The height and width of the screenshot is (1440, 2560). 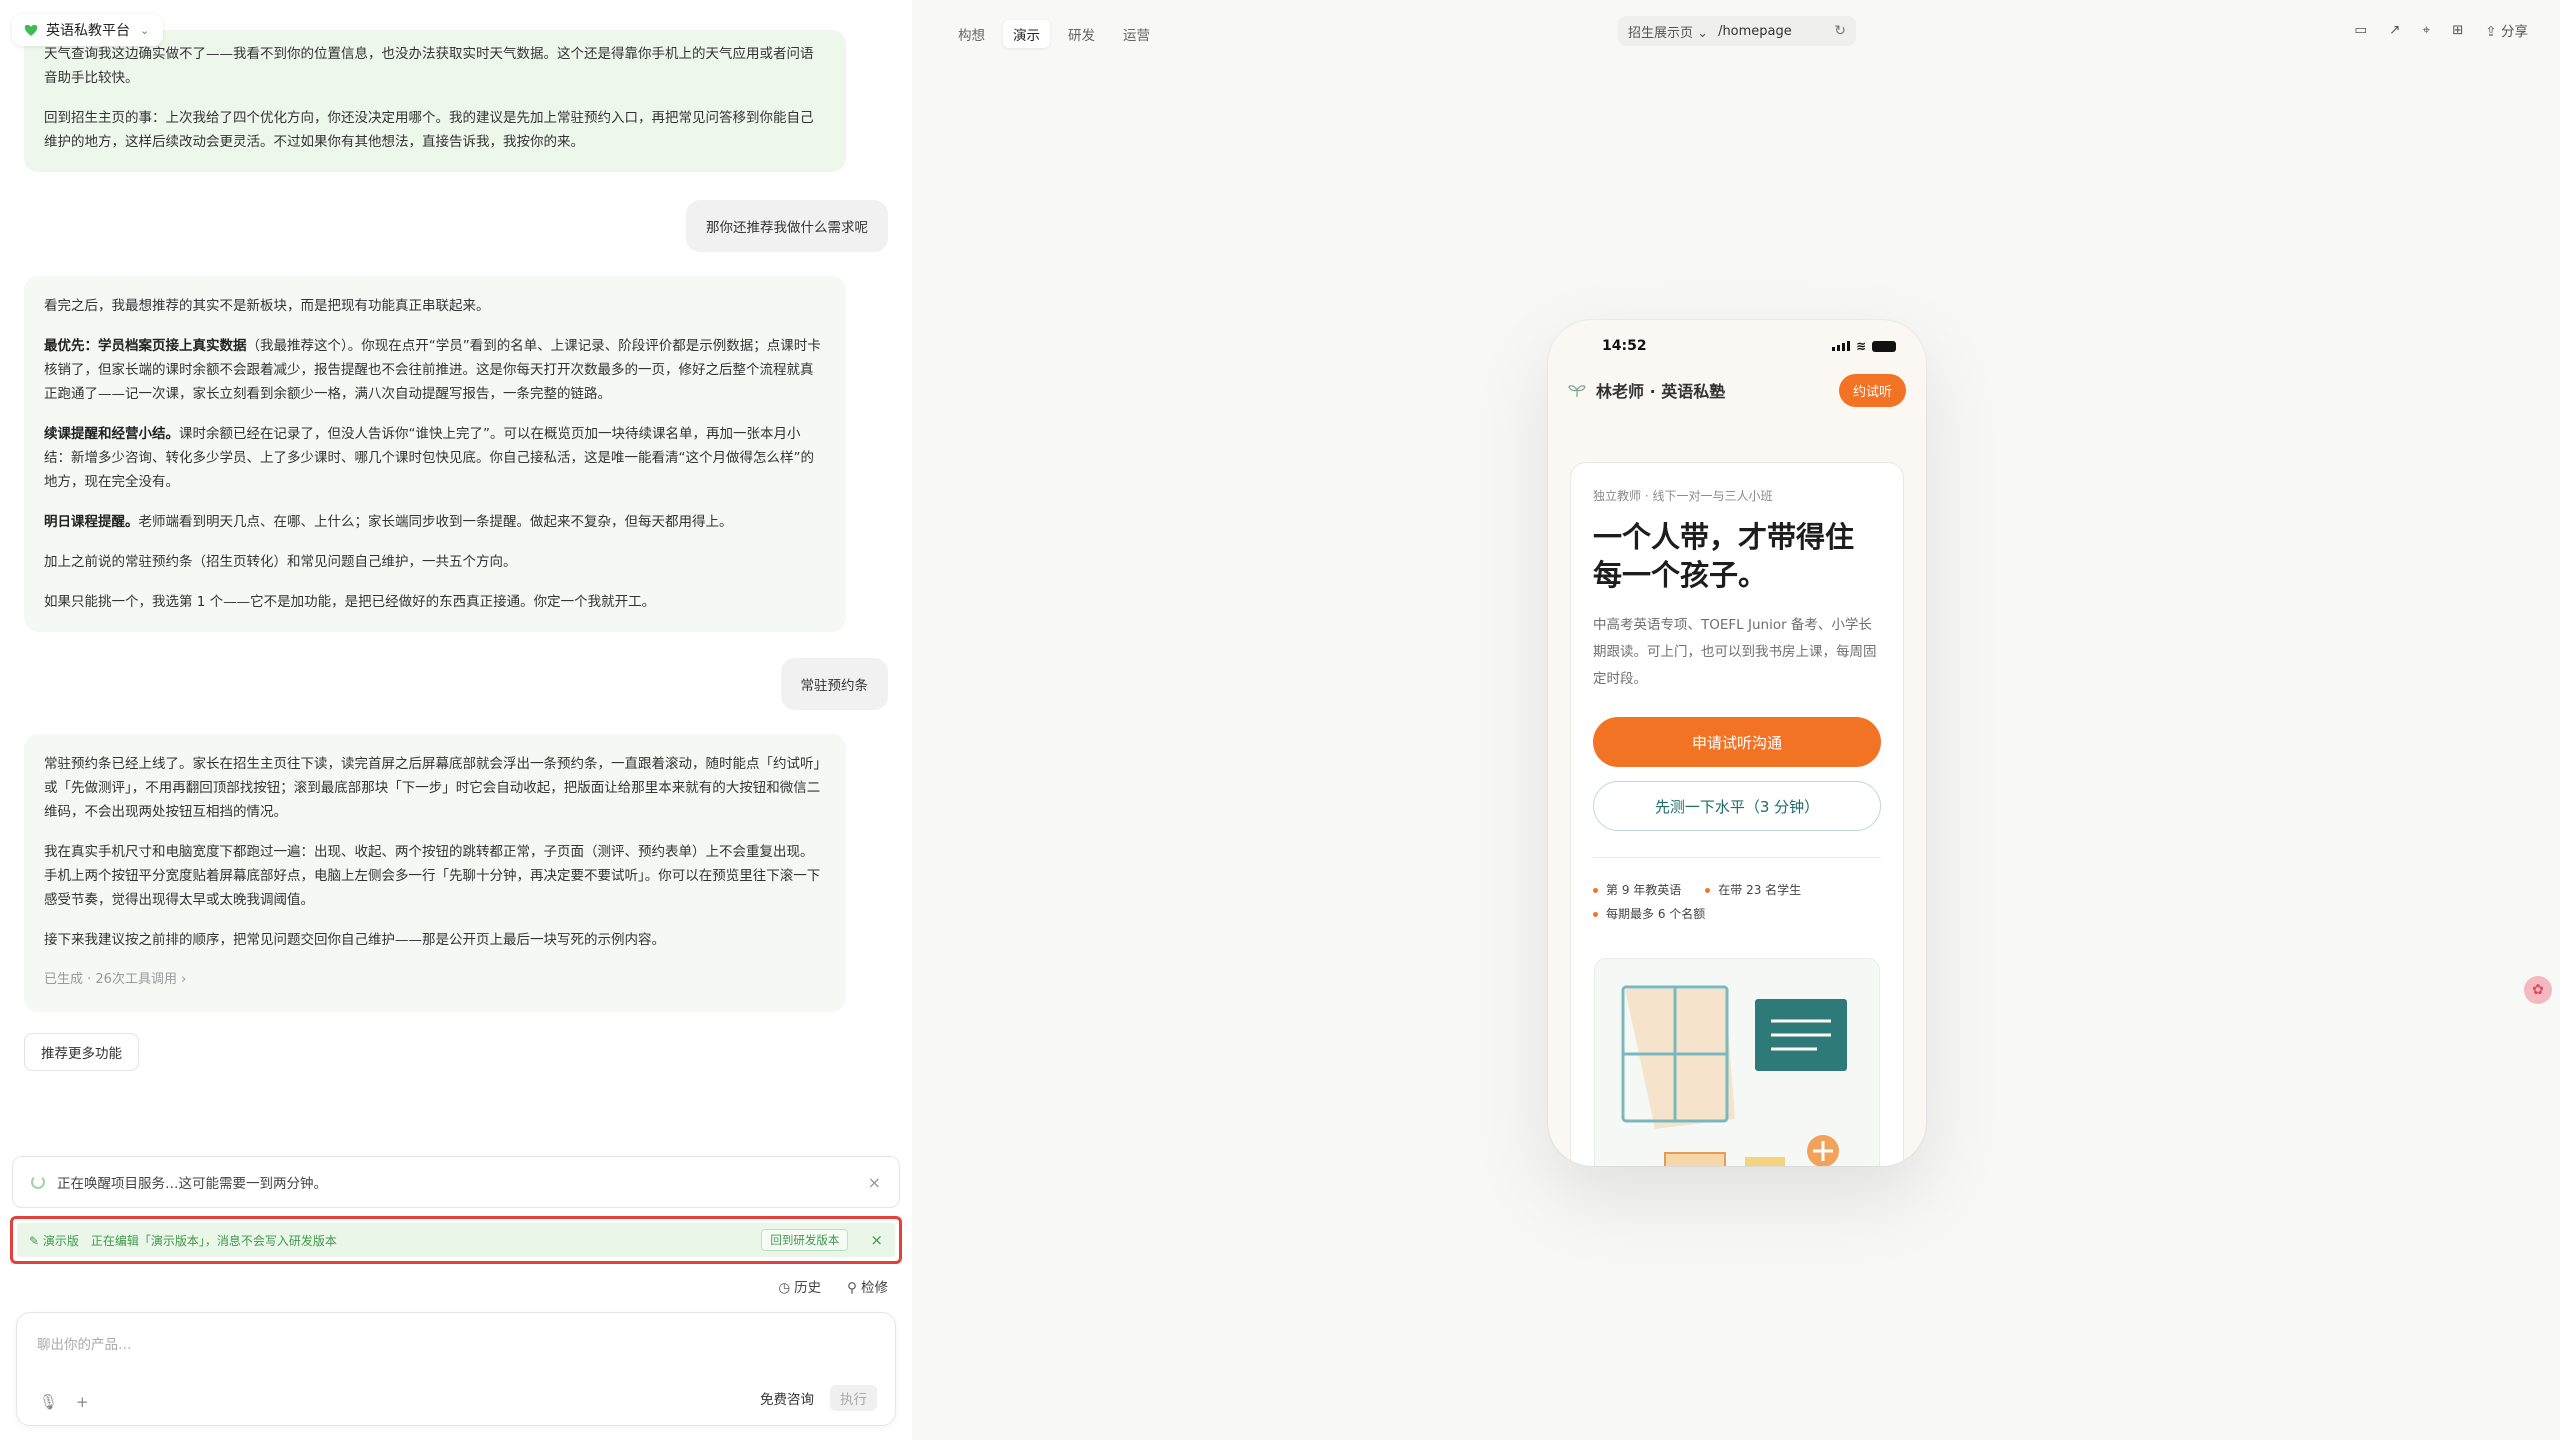 I want to click on user-message: 那你还推荐我做什么需求呢, so click(x=787, y=226).